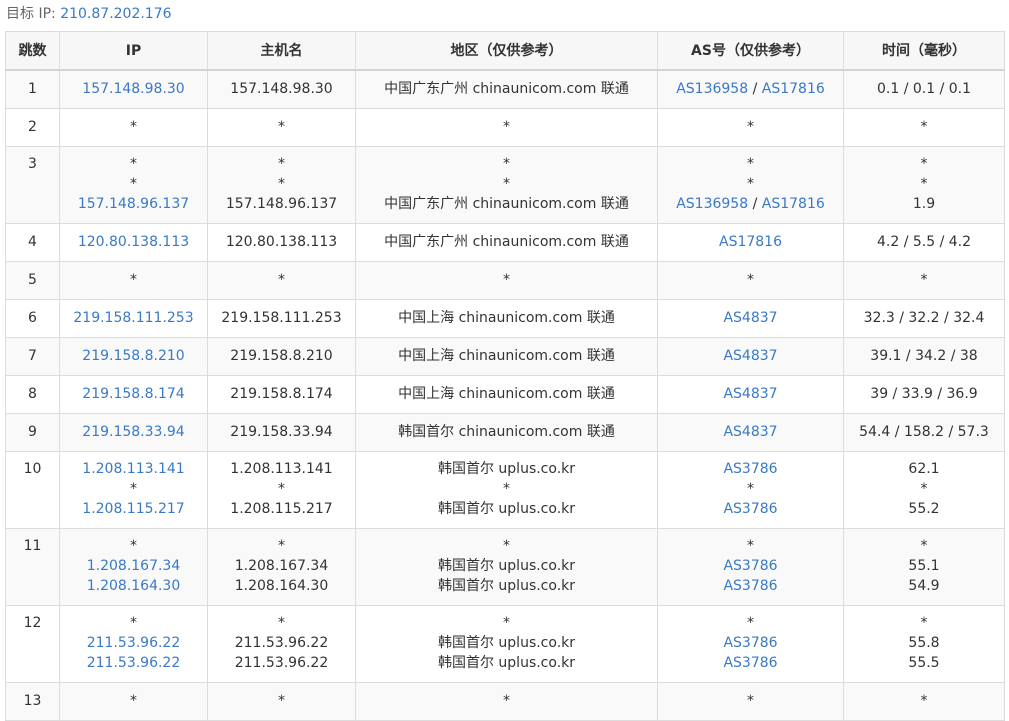 The width and height of the screenshot is (1009, 721). Describe the element at coordinates (507, 239) in the screenshot. I see `region-lines: 中国广东广州 chinaunicom.com 联通` at that location.